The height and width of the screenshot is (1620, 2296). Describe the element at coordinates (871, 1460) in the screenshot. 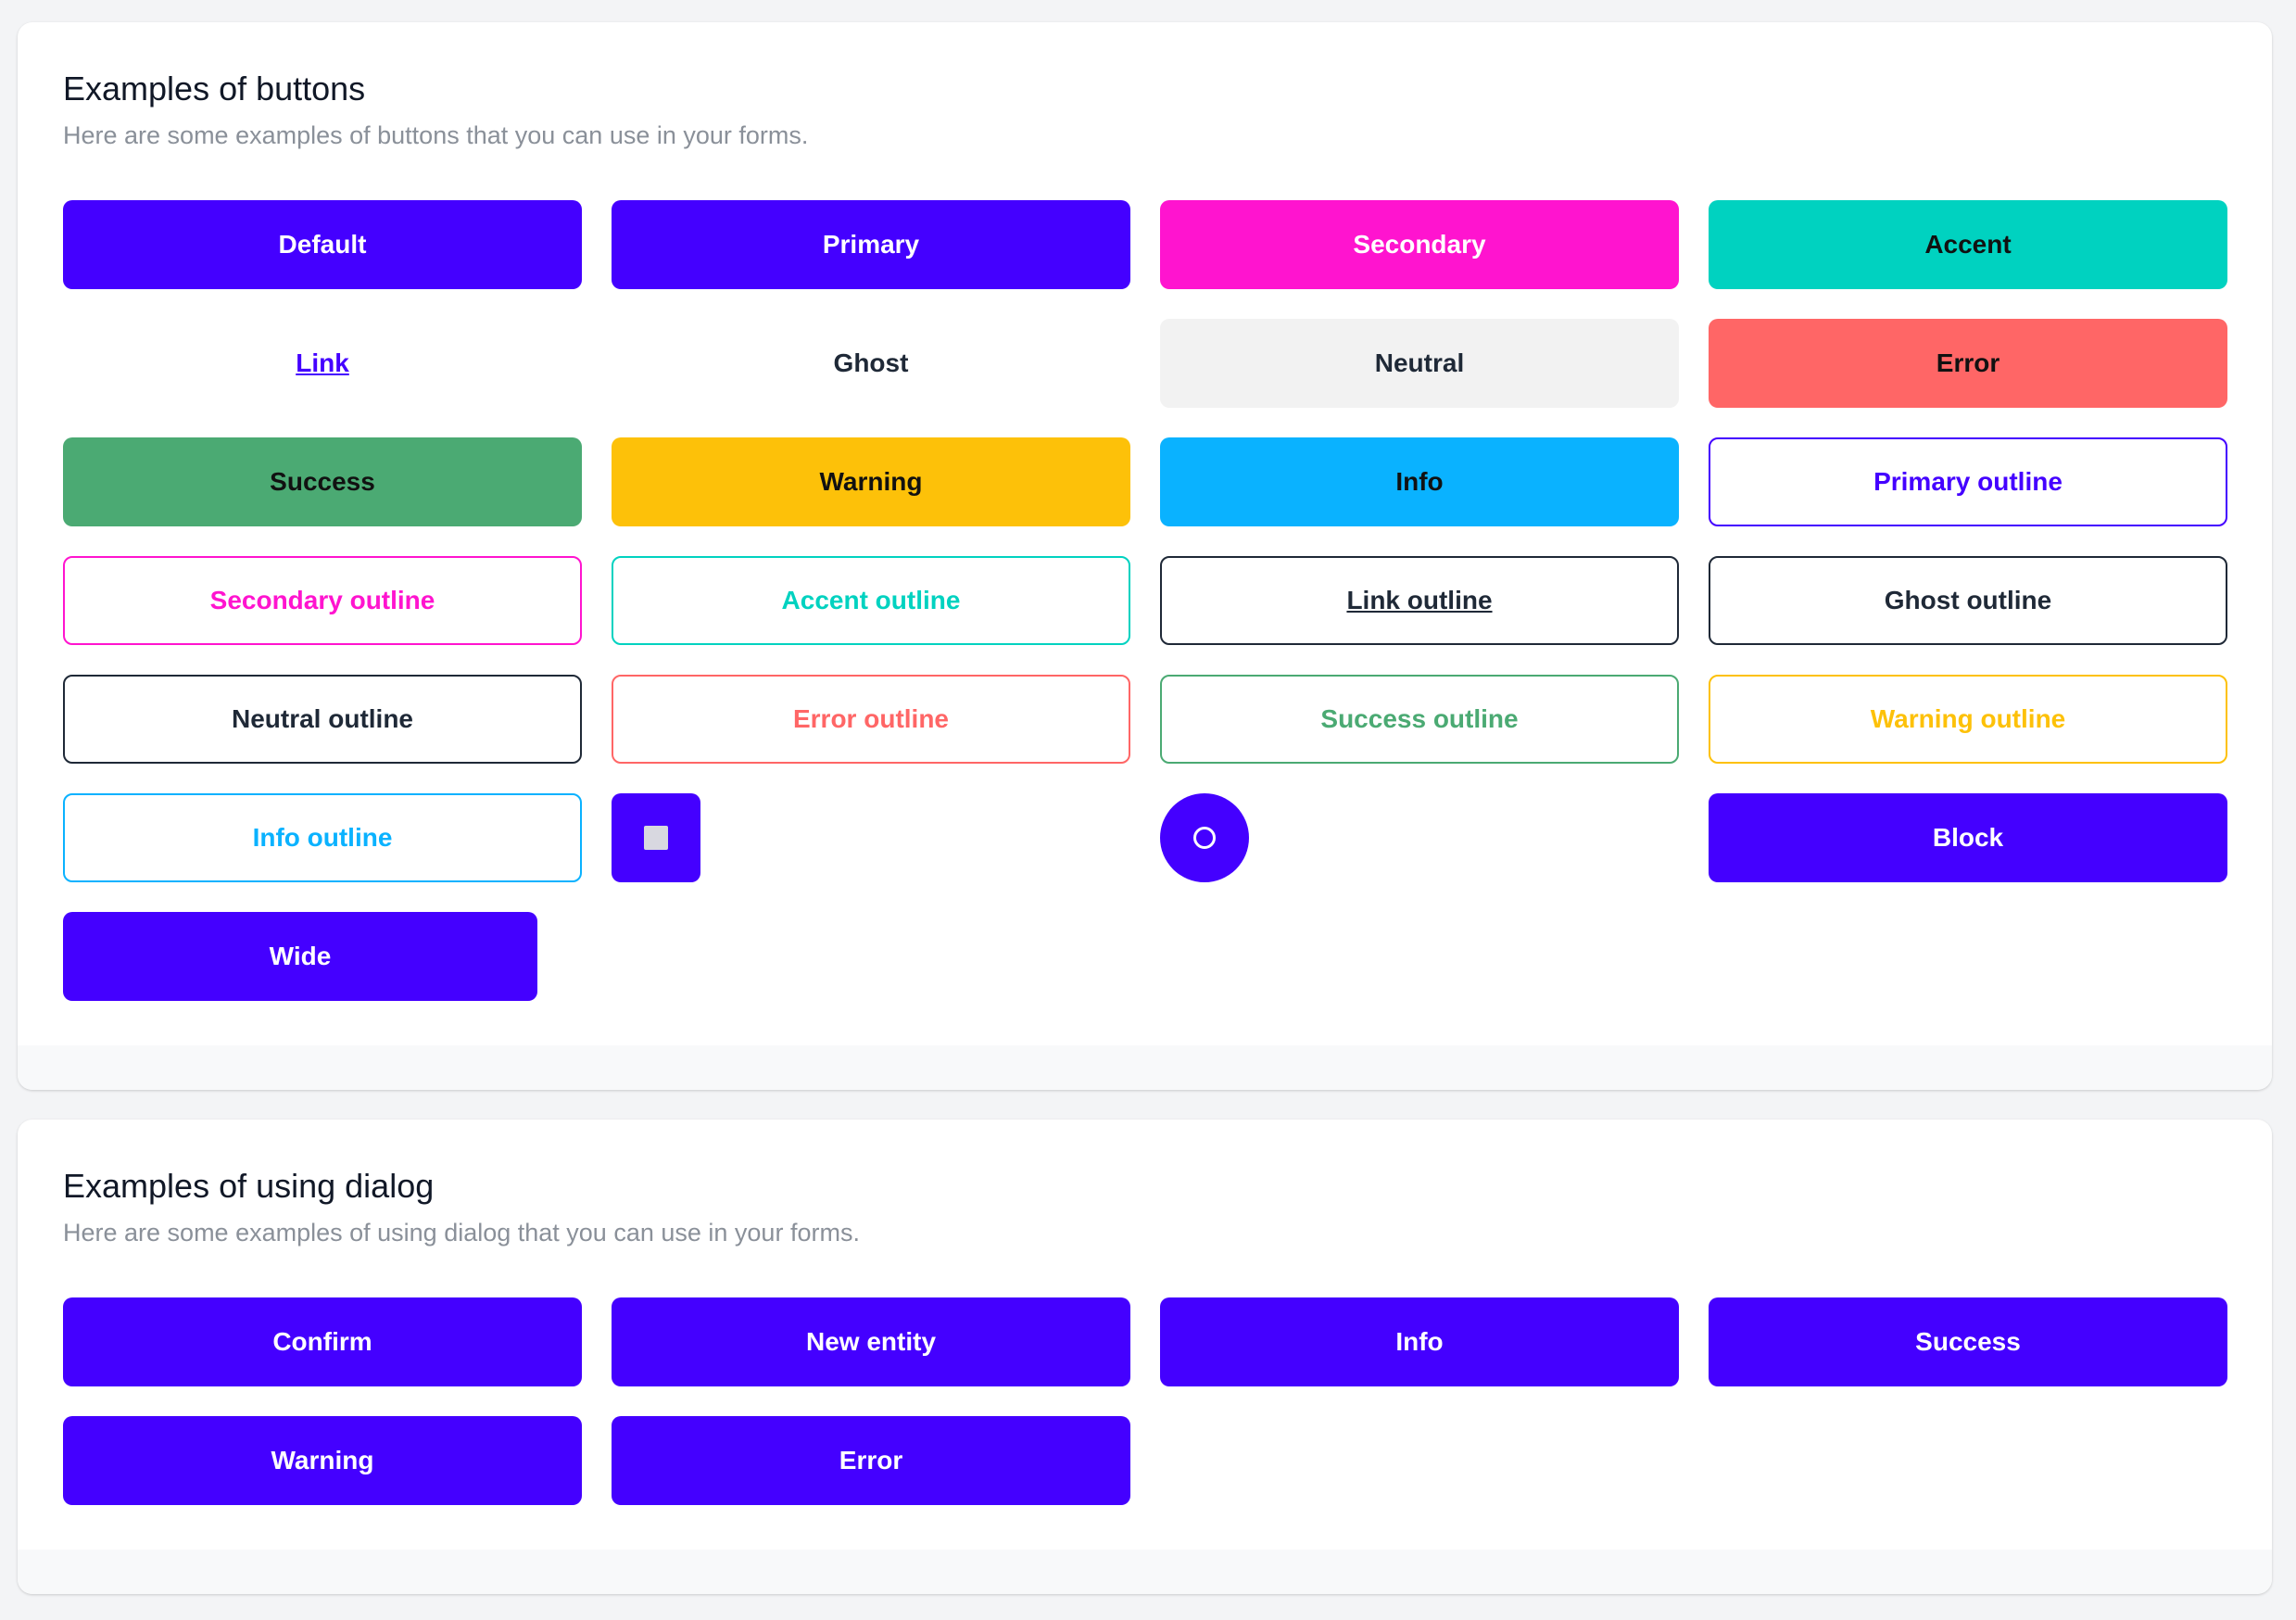

I see `error-dialog-button: Error` at that location.